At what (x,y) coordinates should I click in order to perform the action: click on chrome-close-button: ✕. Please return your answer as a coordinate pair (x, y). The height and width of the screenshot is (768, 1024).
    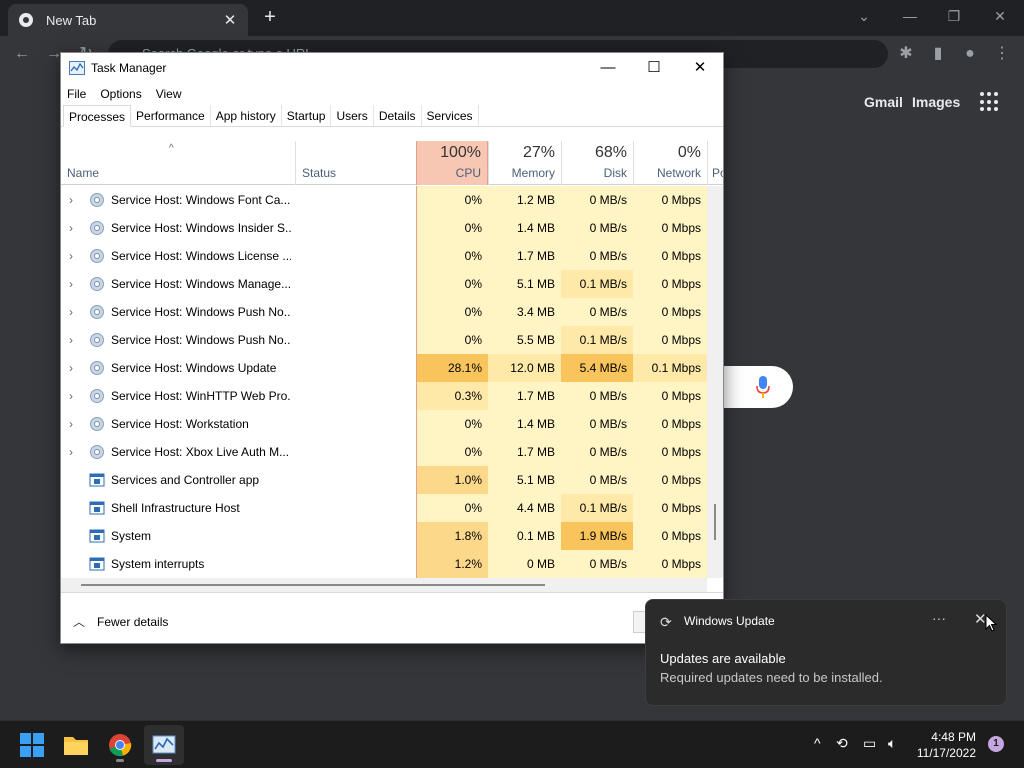
    Looking at the image, I should click on (1000, 16).